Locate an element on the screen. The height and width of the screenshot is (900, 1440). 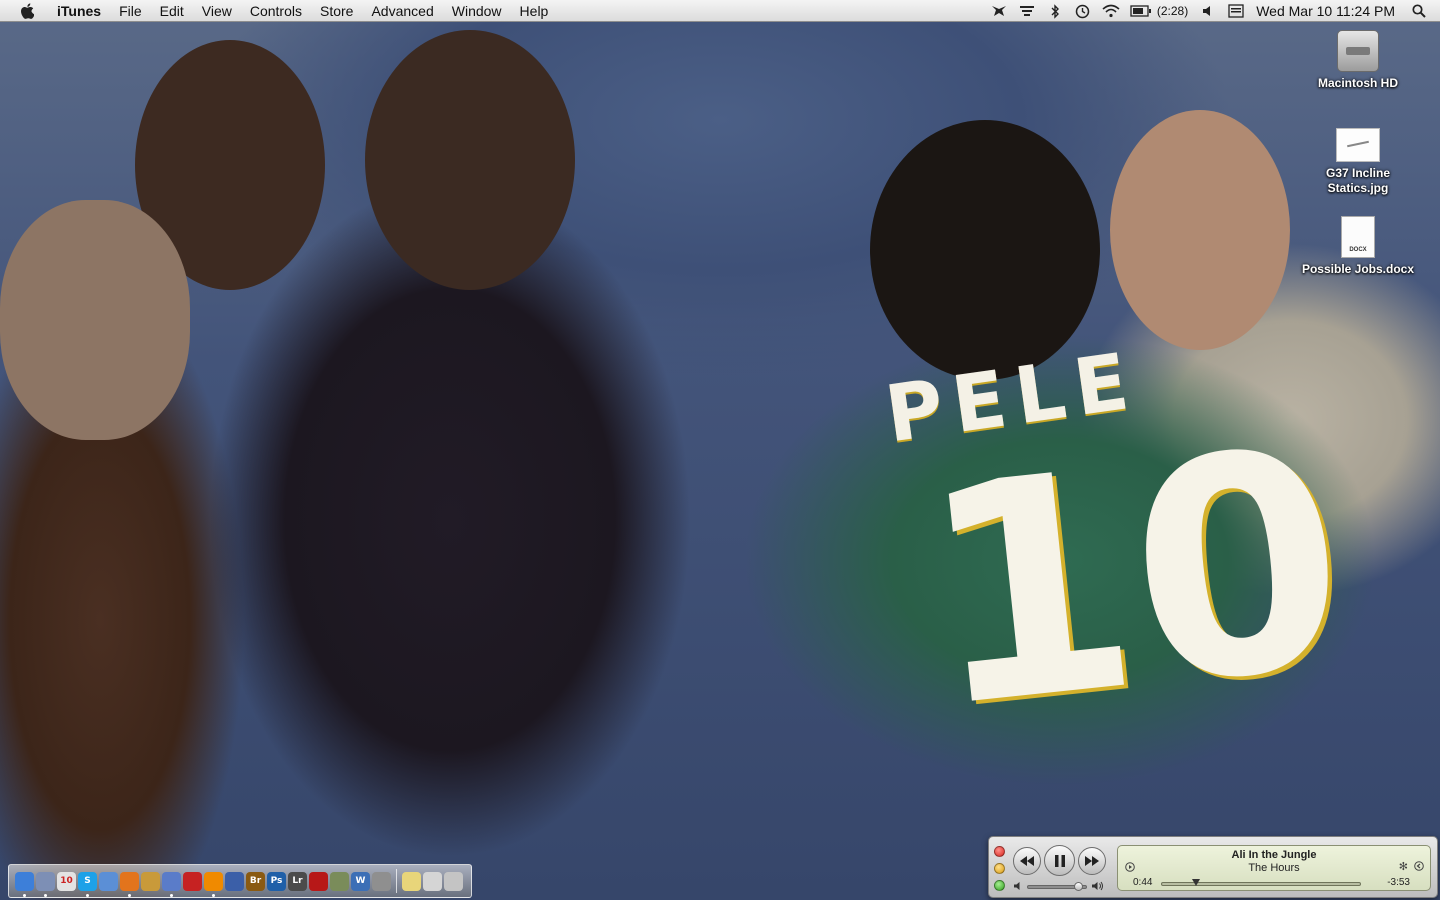
volume-slider-knob is located at coordinates (1078, 886).